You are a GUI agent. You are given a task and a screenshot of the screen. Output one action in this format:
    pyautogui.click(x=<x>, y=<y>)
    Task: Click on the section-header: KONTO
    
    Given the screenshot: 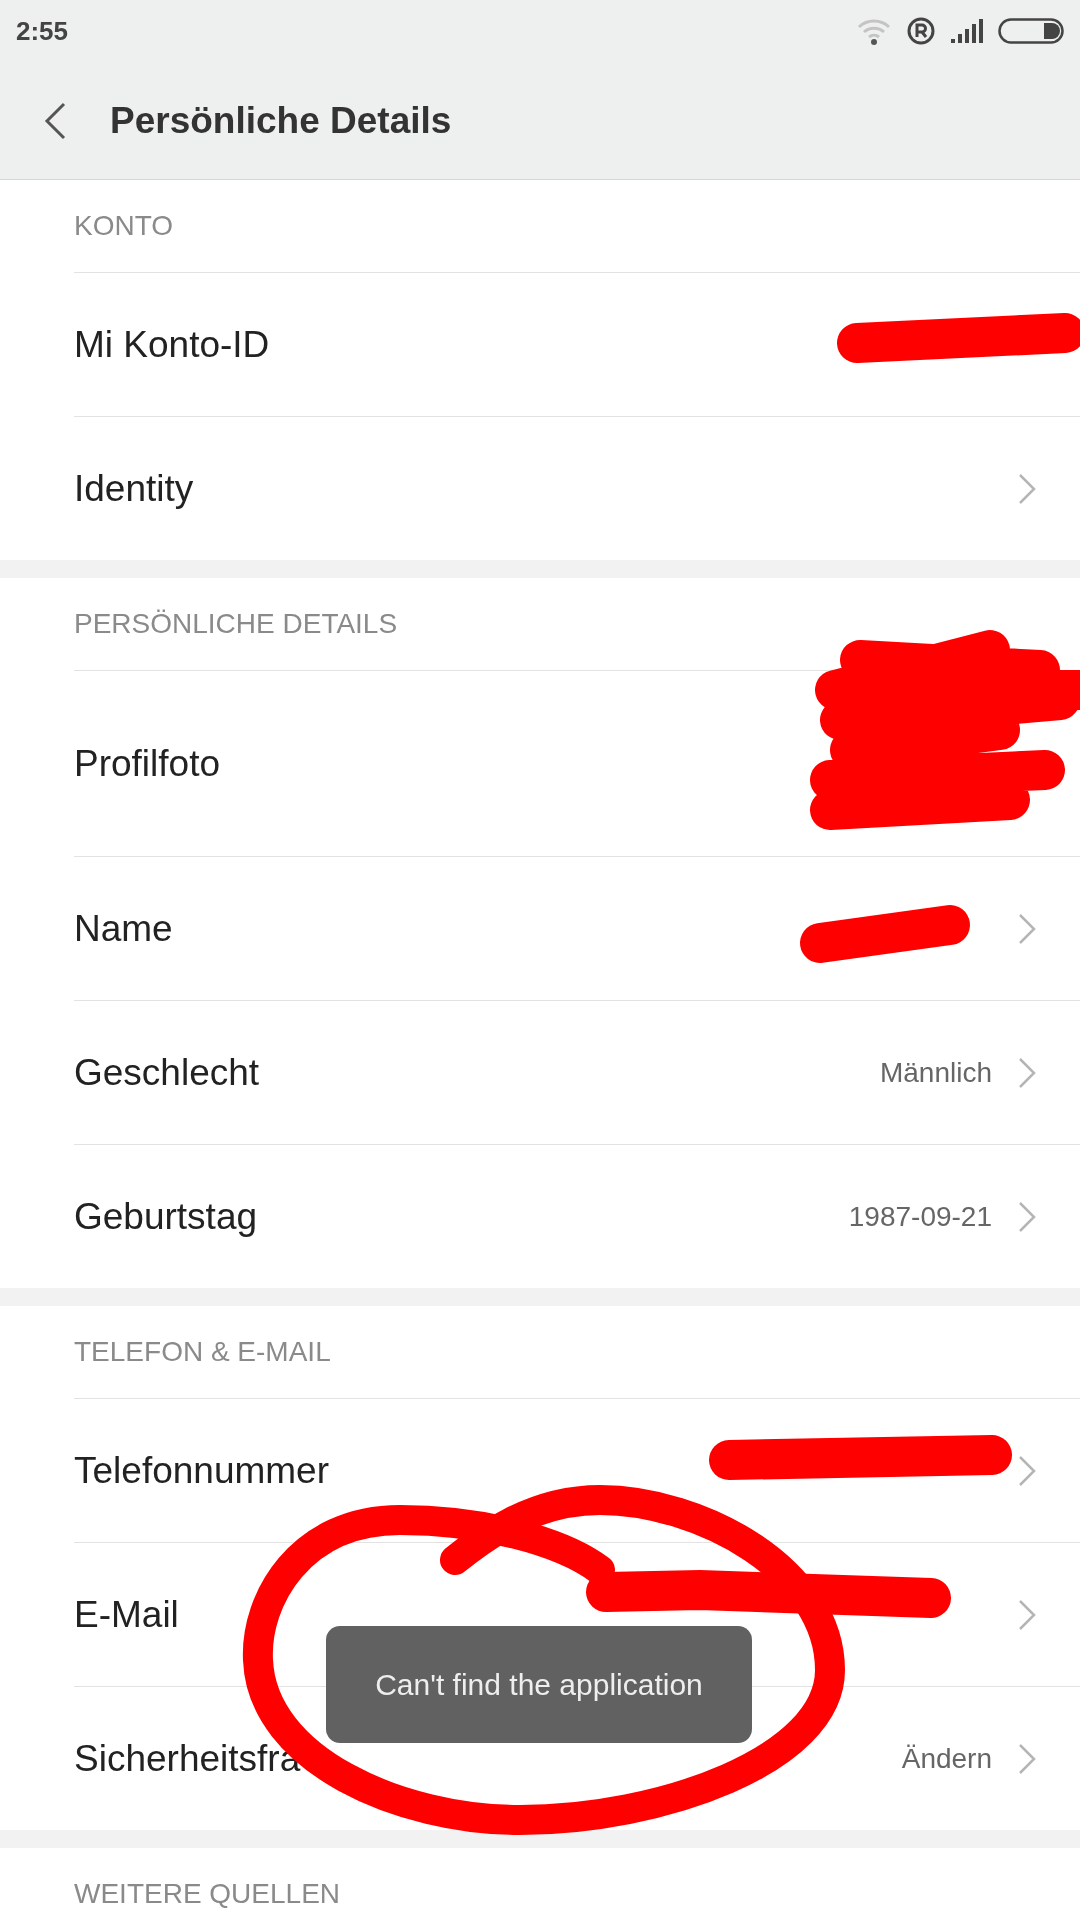 What is the action you would take?
    pyautogui.click(x=577, y=226)
    